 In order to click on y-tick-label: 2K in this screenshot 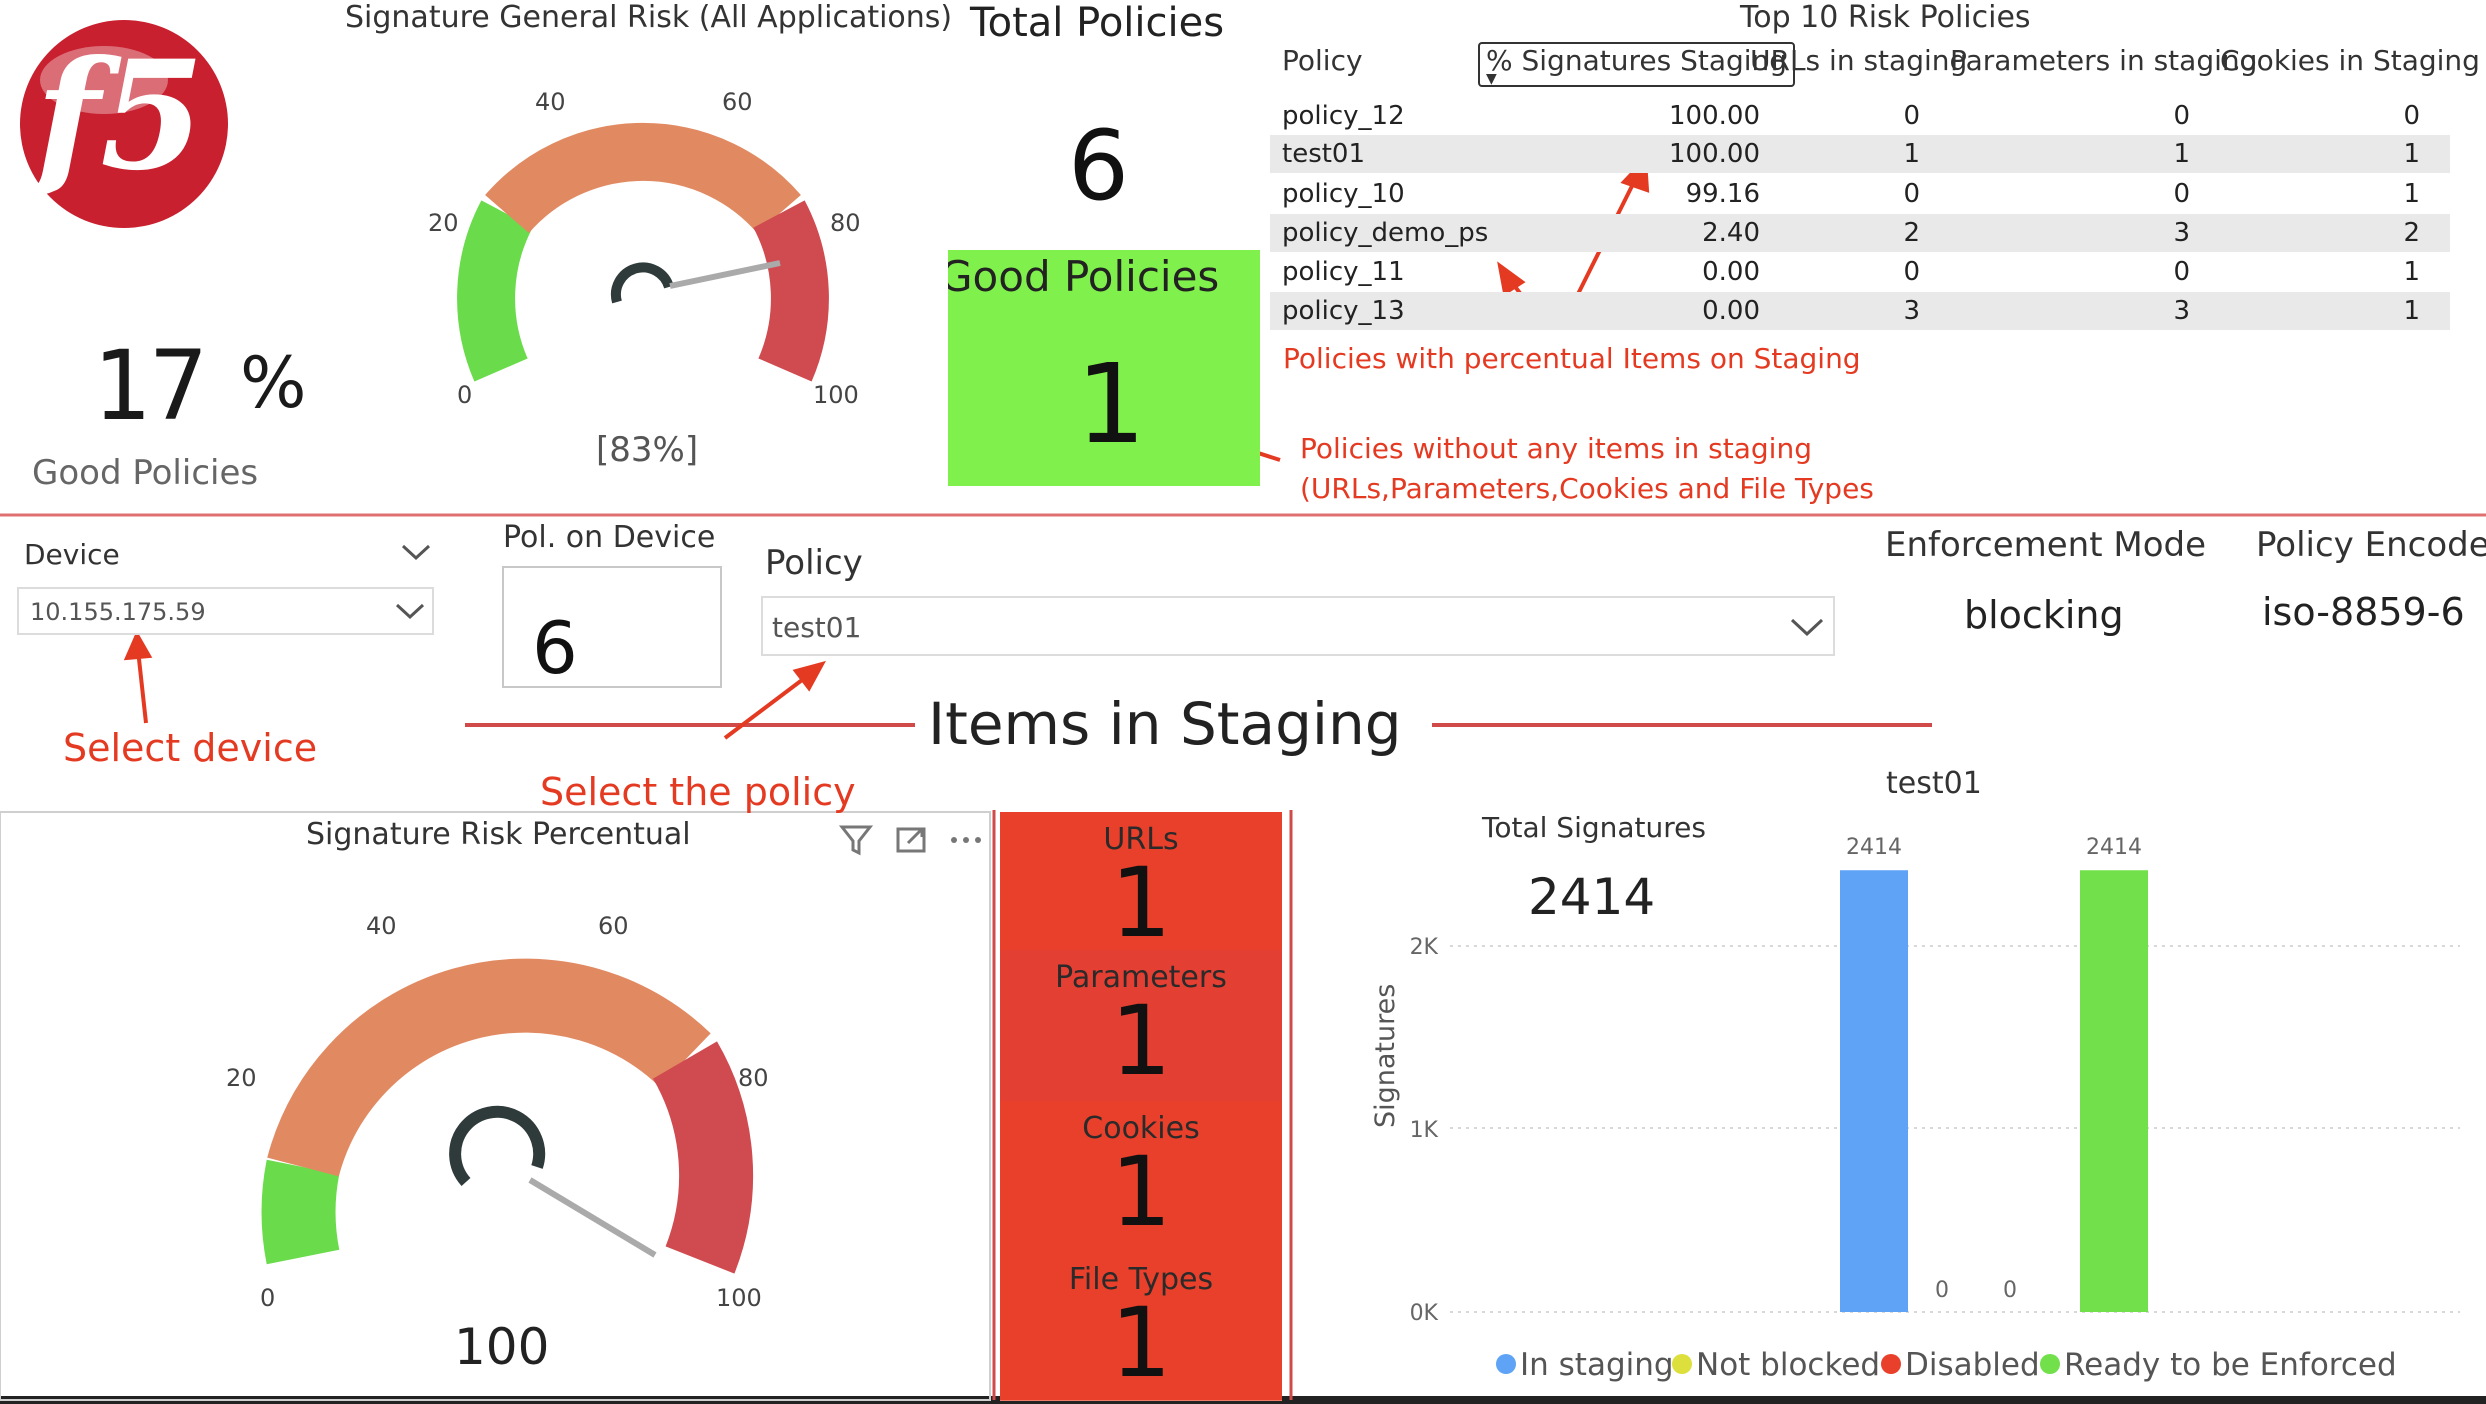, I will do `click(1424, 947)`.